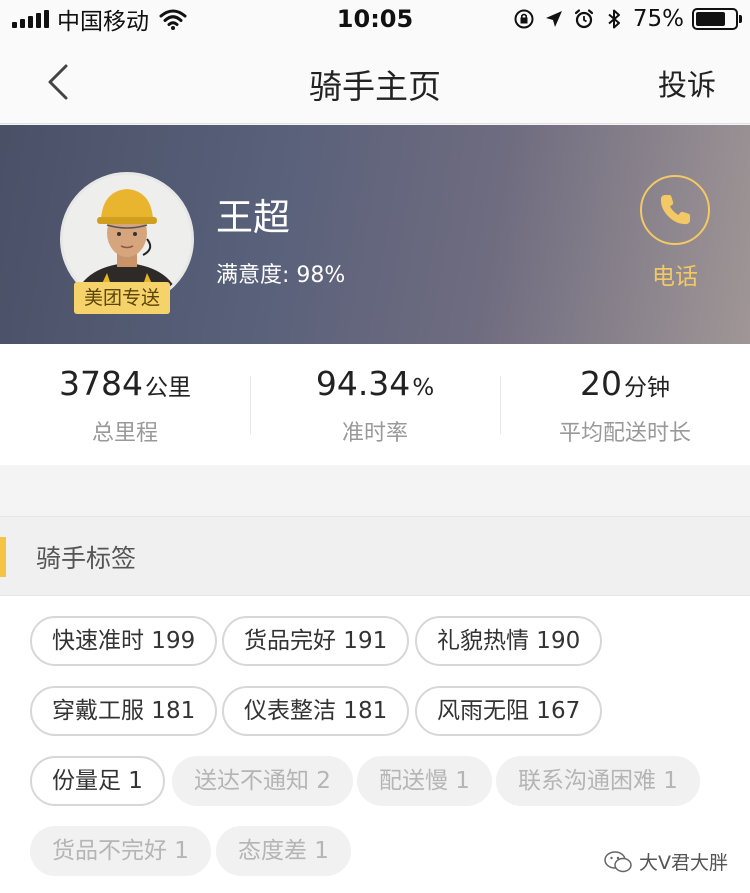 This screenshot has height=893, width=750. What do you see at coordinates (683, 863) in the screenshot?
I see `watermark-text: 大V君大胖` at bounding box center [683, 863].